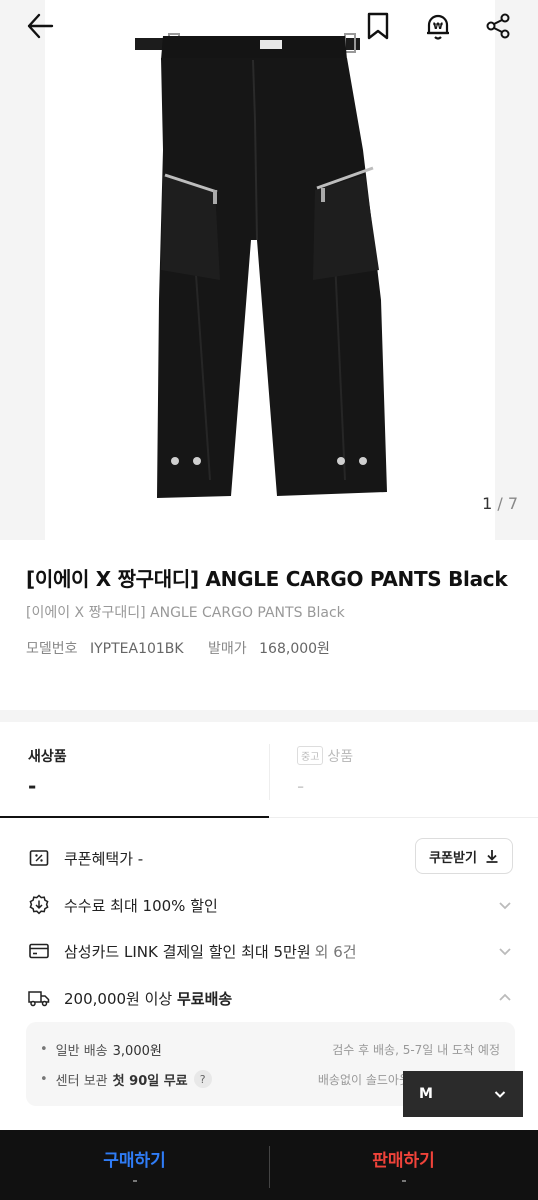  Describe the element at coordinates (426, 1094) in the screenshot. I see `selected-size: M` at that location.